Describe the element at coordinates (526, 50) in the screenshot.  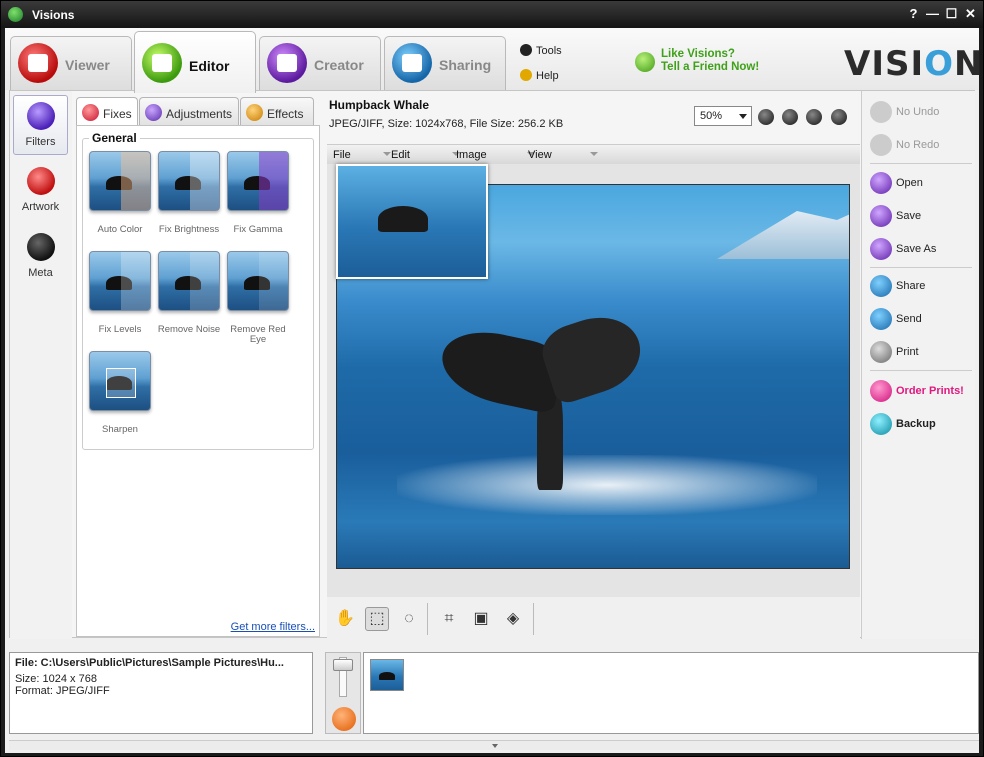
I see `tools-list-icon` at that location.